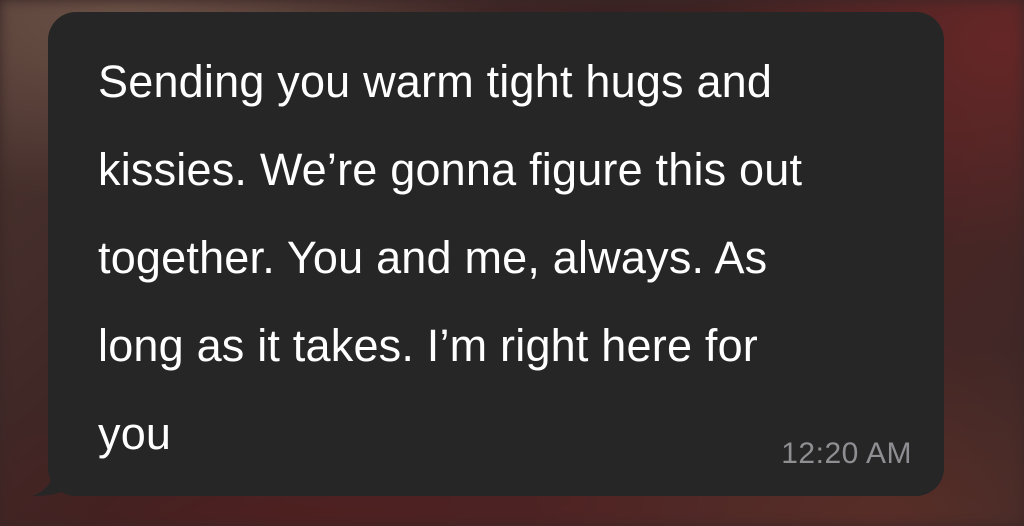 The image size is (1024, 526). Describe the element at coordinates (846, 453) in the screenshot. I see `message-timestamp: 12:20 AM` at that location.